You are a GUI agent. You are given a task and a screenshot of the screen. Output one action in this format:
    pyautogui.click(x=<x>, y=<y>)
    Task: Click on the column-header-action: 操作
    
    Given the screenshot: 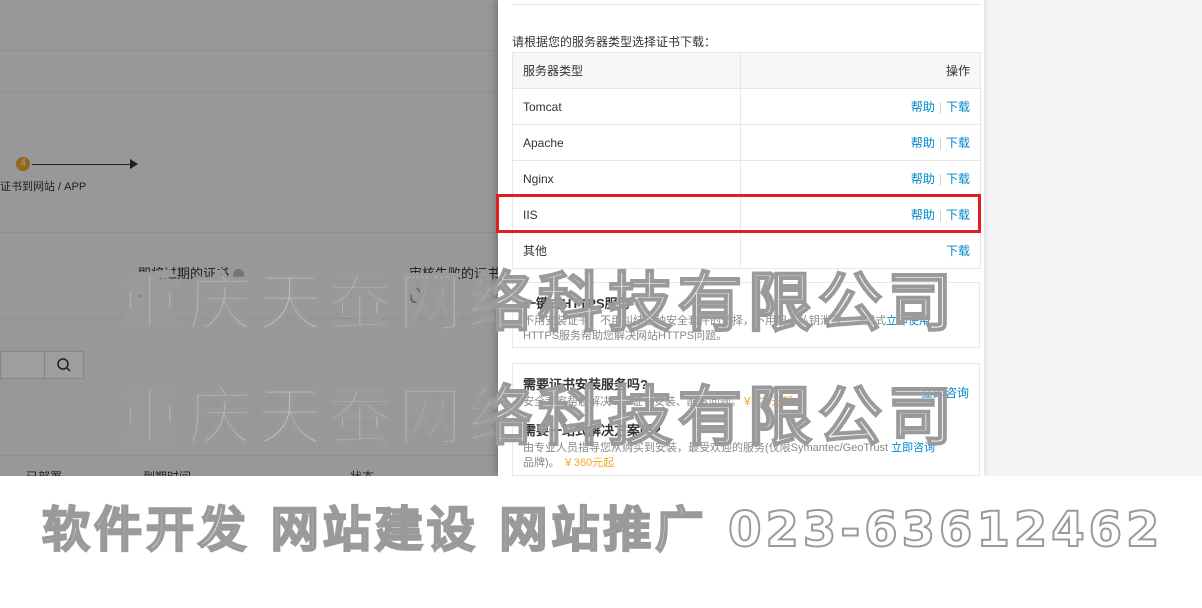 What is the action you would take?
    pyautogui.click(x=860, y=70)
    